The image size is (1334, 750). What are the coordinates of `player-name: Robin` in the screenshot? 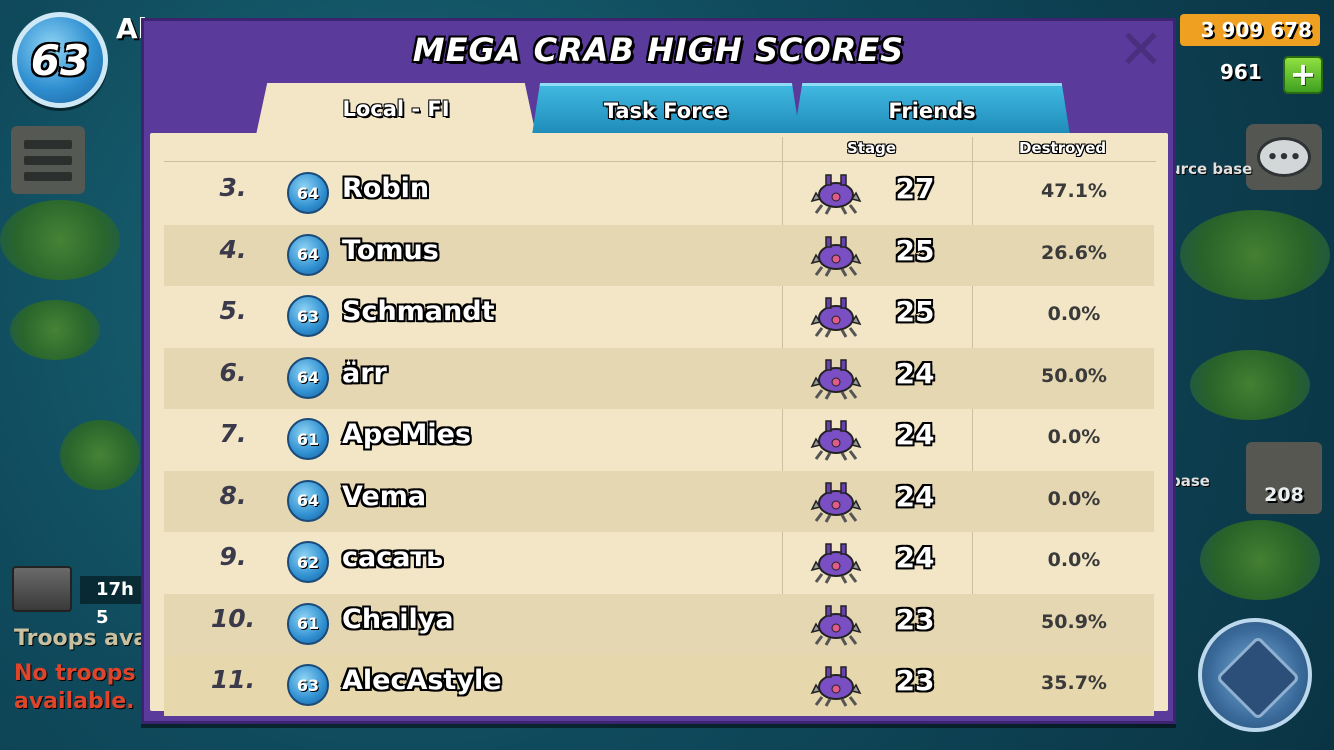 It's located at (386, 188).